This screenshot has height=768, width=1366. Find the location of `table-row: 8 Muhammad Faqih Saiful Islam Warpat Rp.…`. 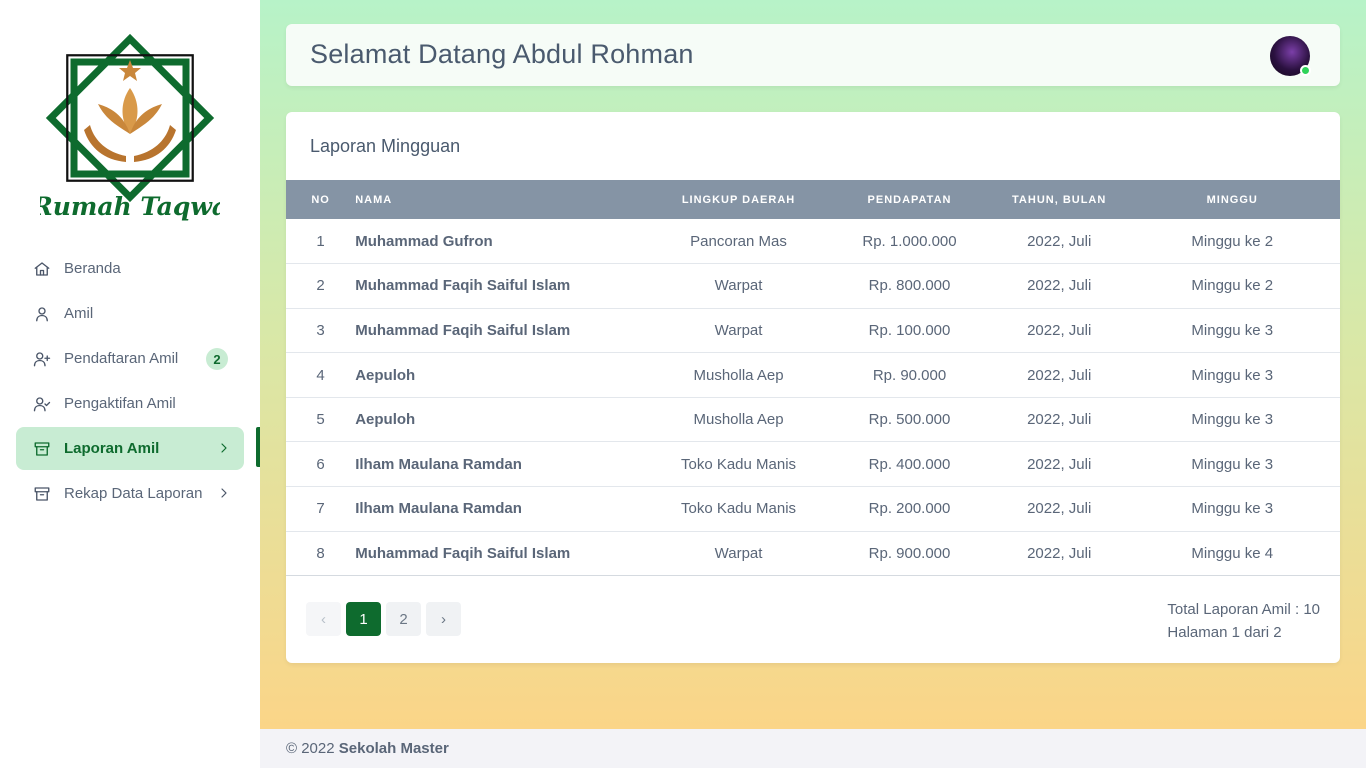

table-row: 8 Muhammad Faqih Saiful Islam Warpat Rp.… is located at coordinates (813, 553).